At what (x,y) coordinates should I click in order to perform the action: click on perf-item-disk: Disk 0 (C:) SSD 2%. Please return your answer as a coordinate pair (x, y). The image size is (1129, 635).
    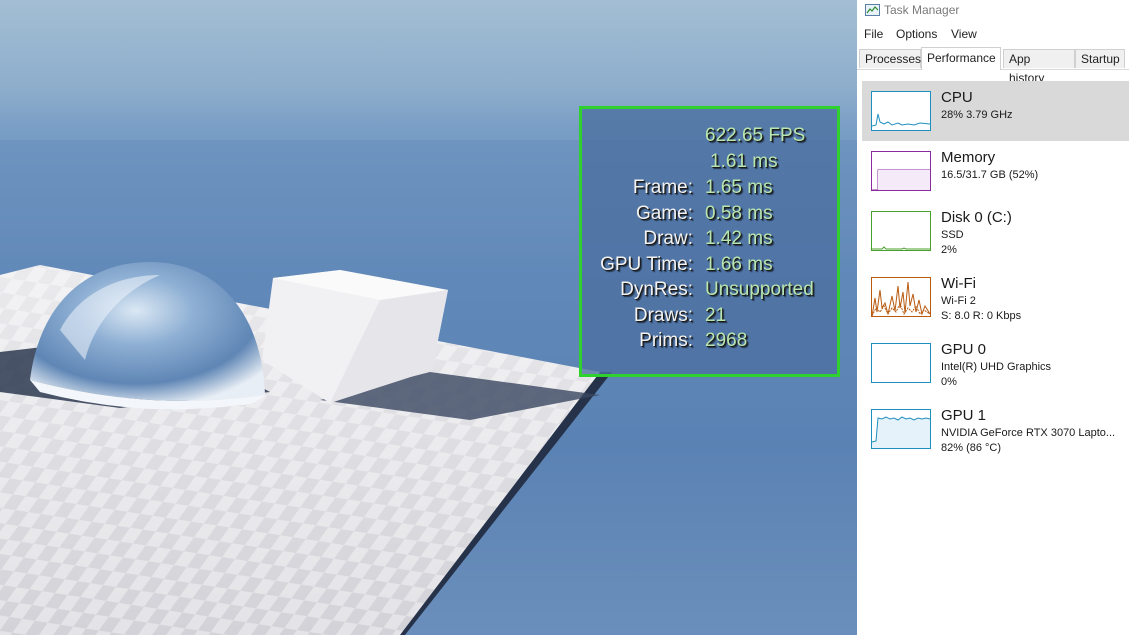
    Looking at the image, I should click on (995, 231).